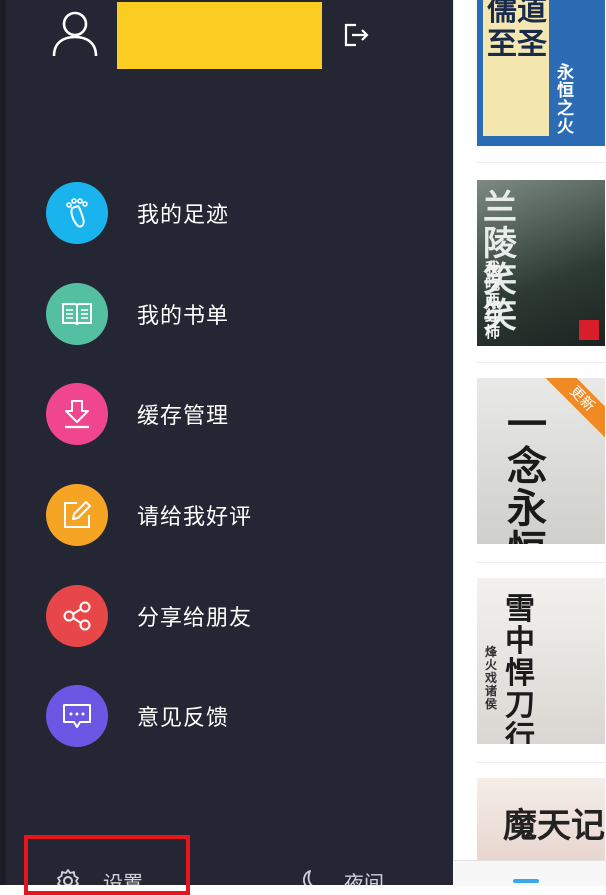  What do you see at coordinates (99, 875) in the screenshot?
I see `settings-button: 设置` at bounding box center [99, 875].